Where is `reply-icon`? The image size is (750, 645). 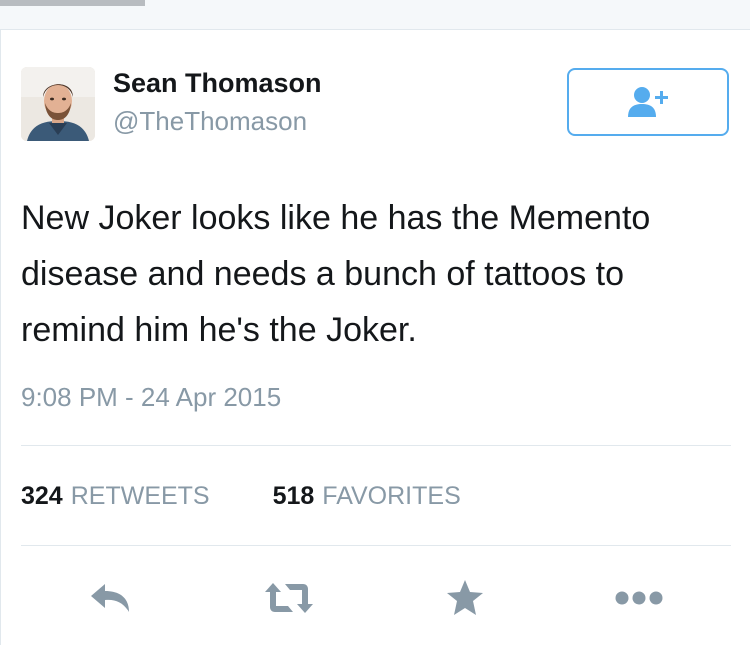
reply-icon is located at coordinates (110, 598).